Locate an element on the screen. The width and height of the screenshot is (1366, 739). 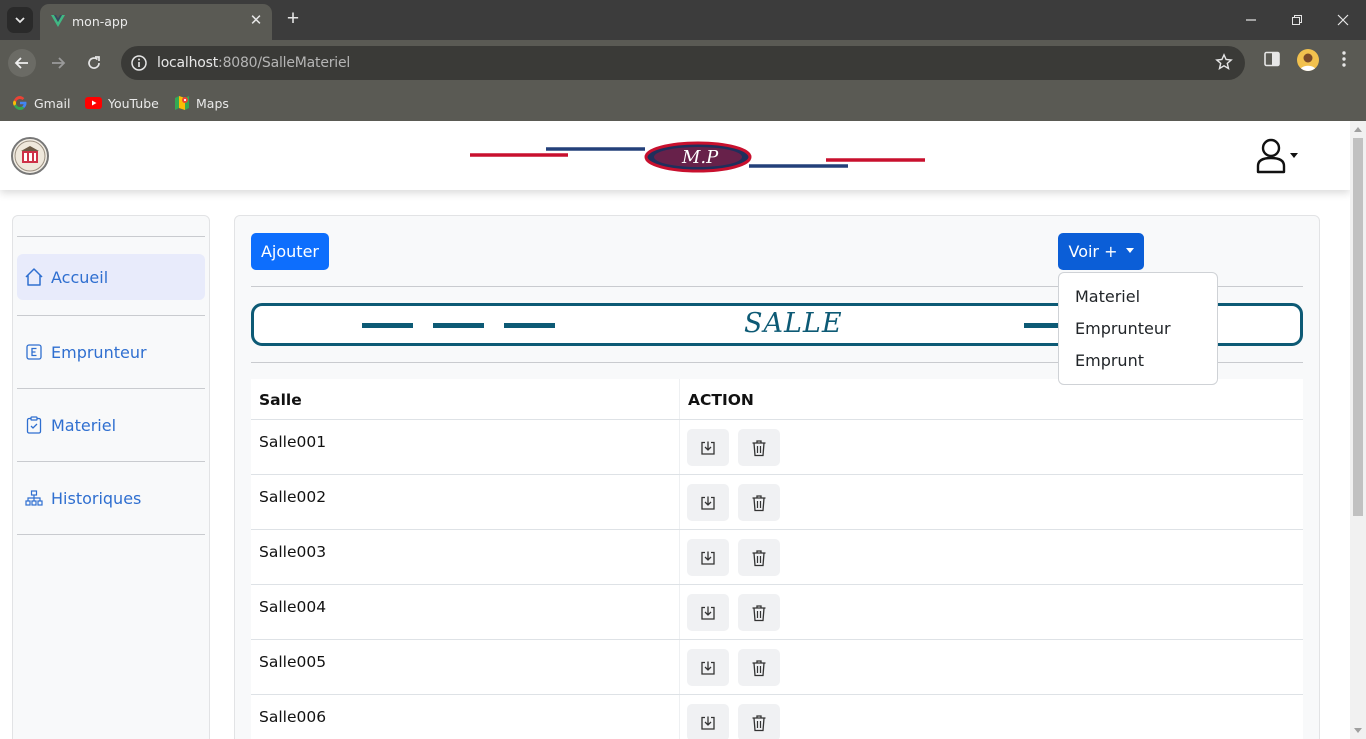
column-header-action: ACTION is located at coordinates (721, 400).